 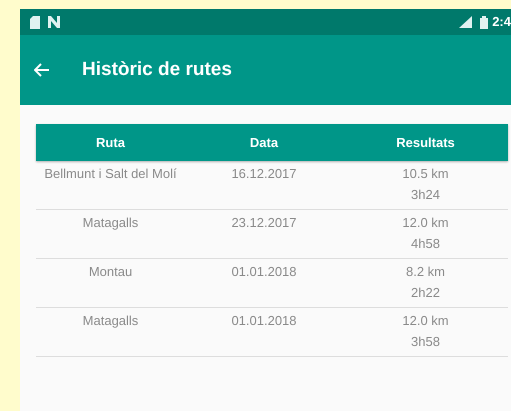 I want to click on route-duration: 3h58, so click(x=425, y=342).